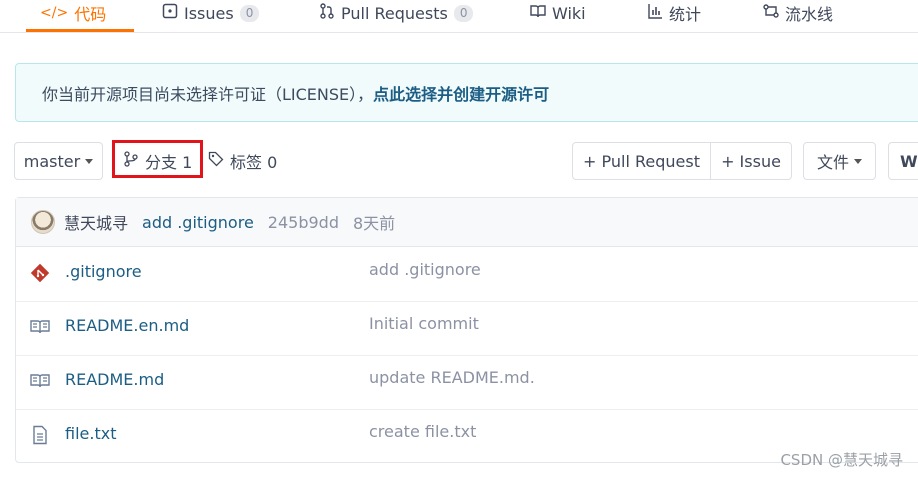  Describe the element at coordinates (832, 162) in the screenshot. I see `files-dropdown-label: 文件` at that location.